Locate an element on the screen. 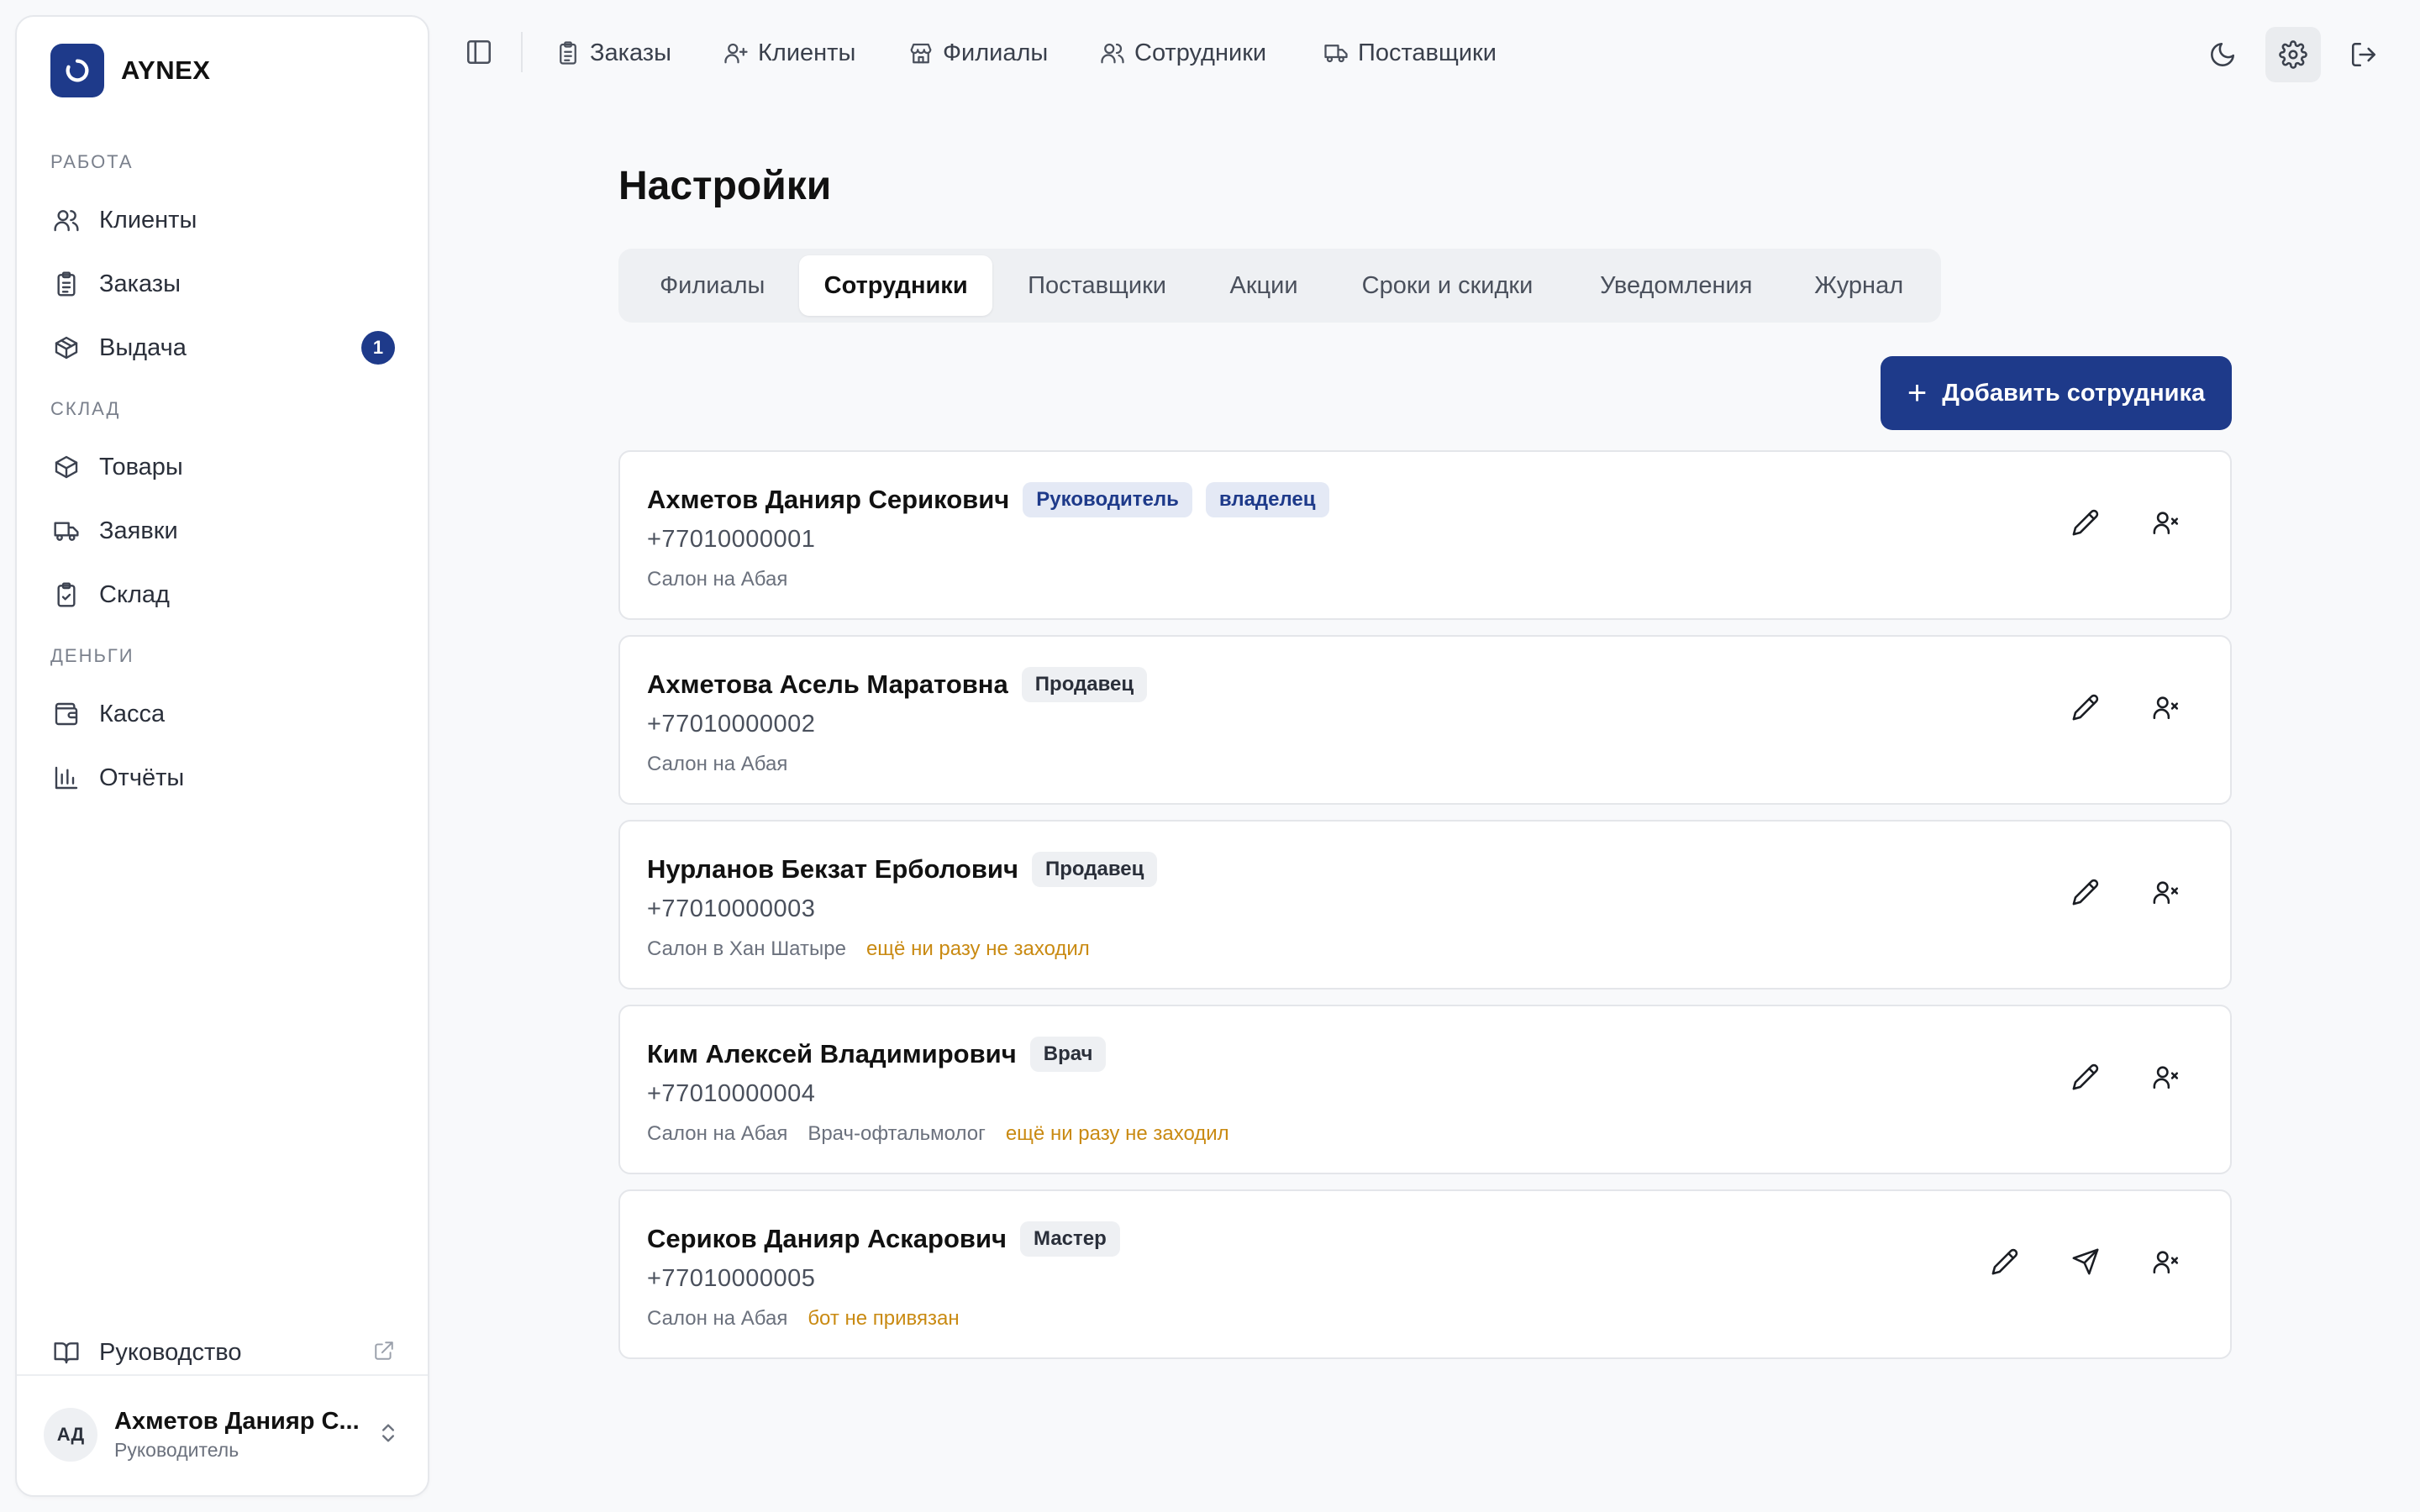  sidebar-item-label: Выдача is located at coordinates (143, 347).